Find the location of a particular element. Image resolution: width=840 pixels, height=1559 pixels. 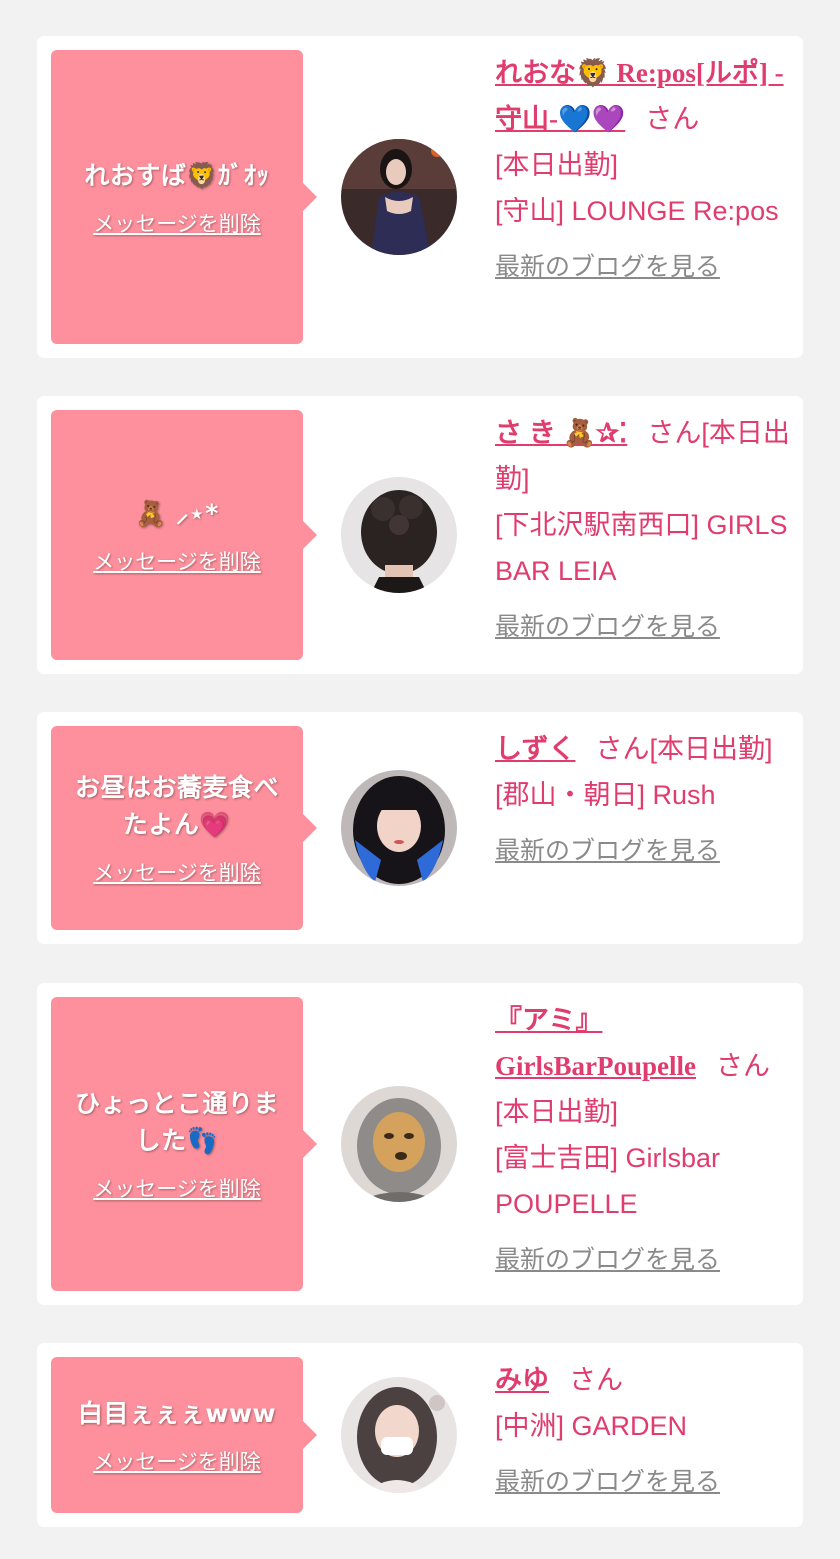

message-bubble: 白目ぇぇぇwww メッセージを削除 is located at coordinates (184, 1435).